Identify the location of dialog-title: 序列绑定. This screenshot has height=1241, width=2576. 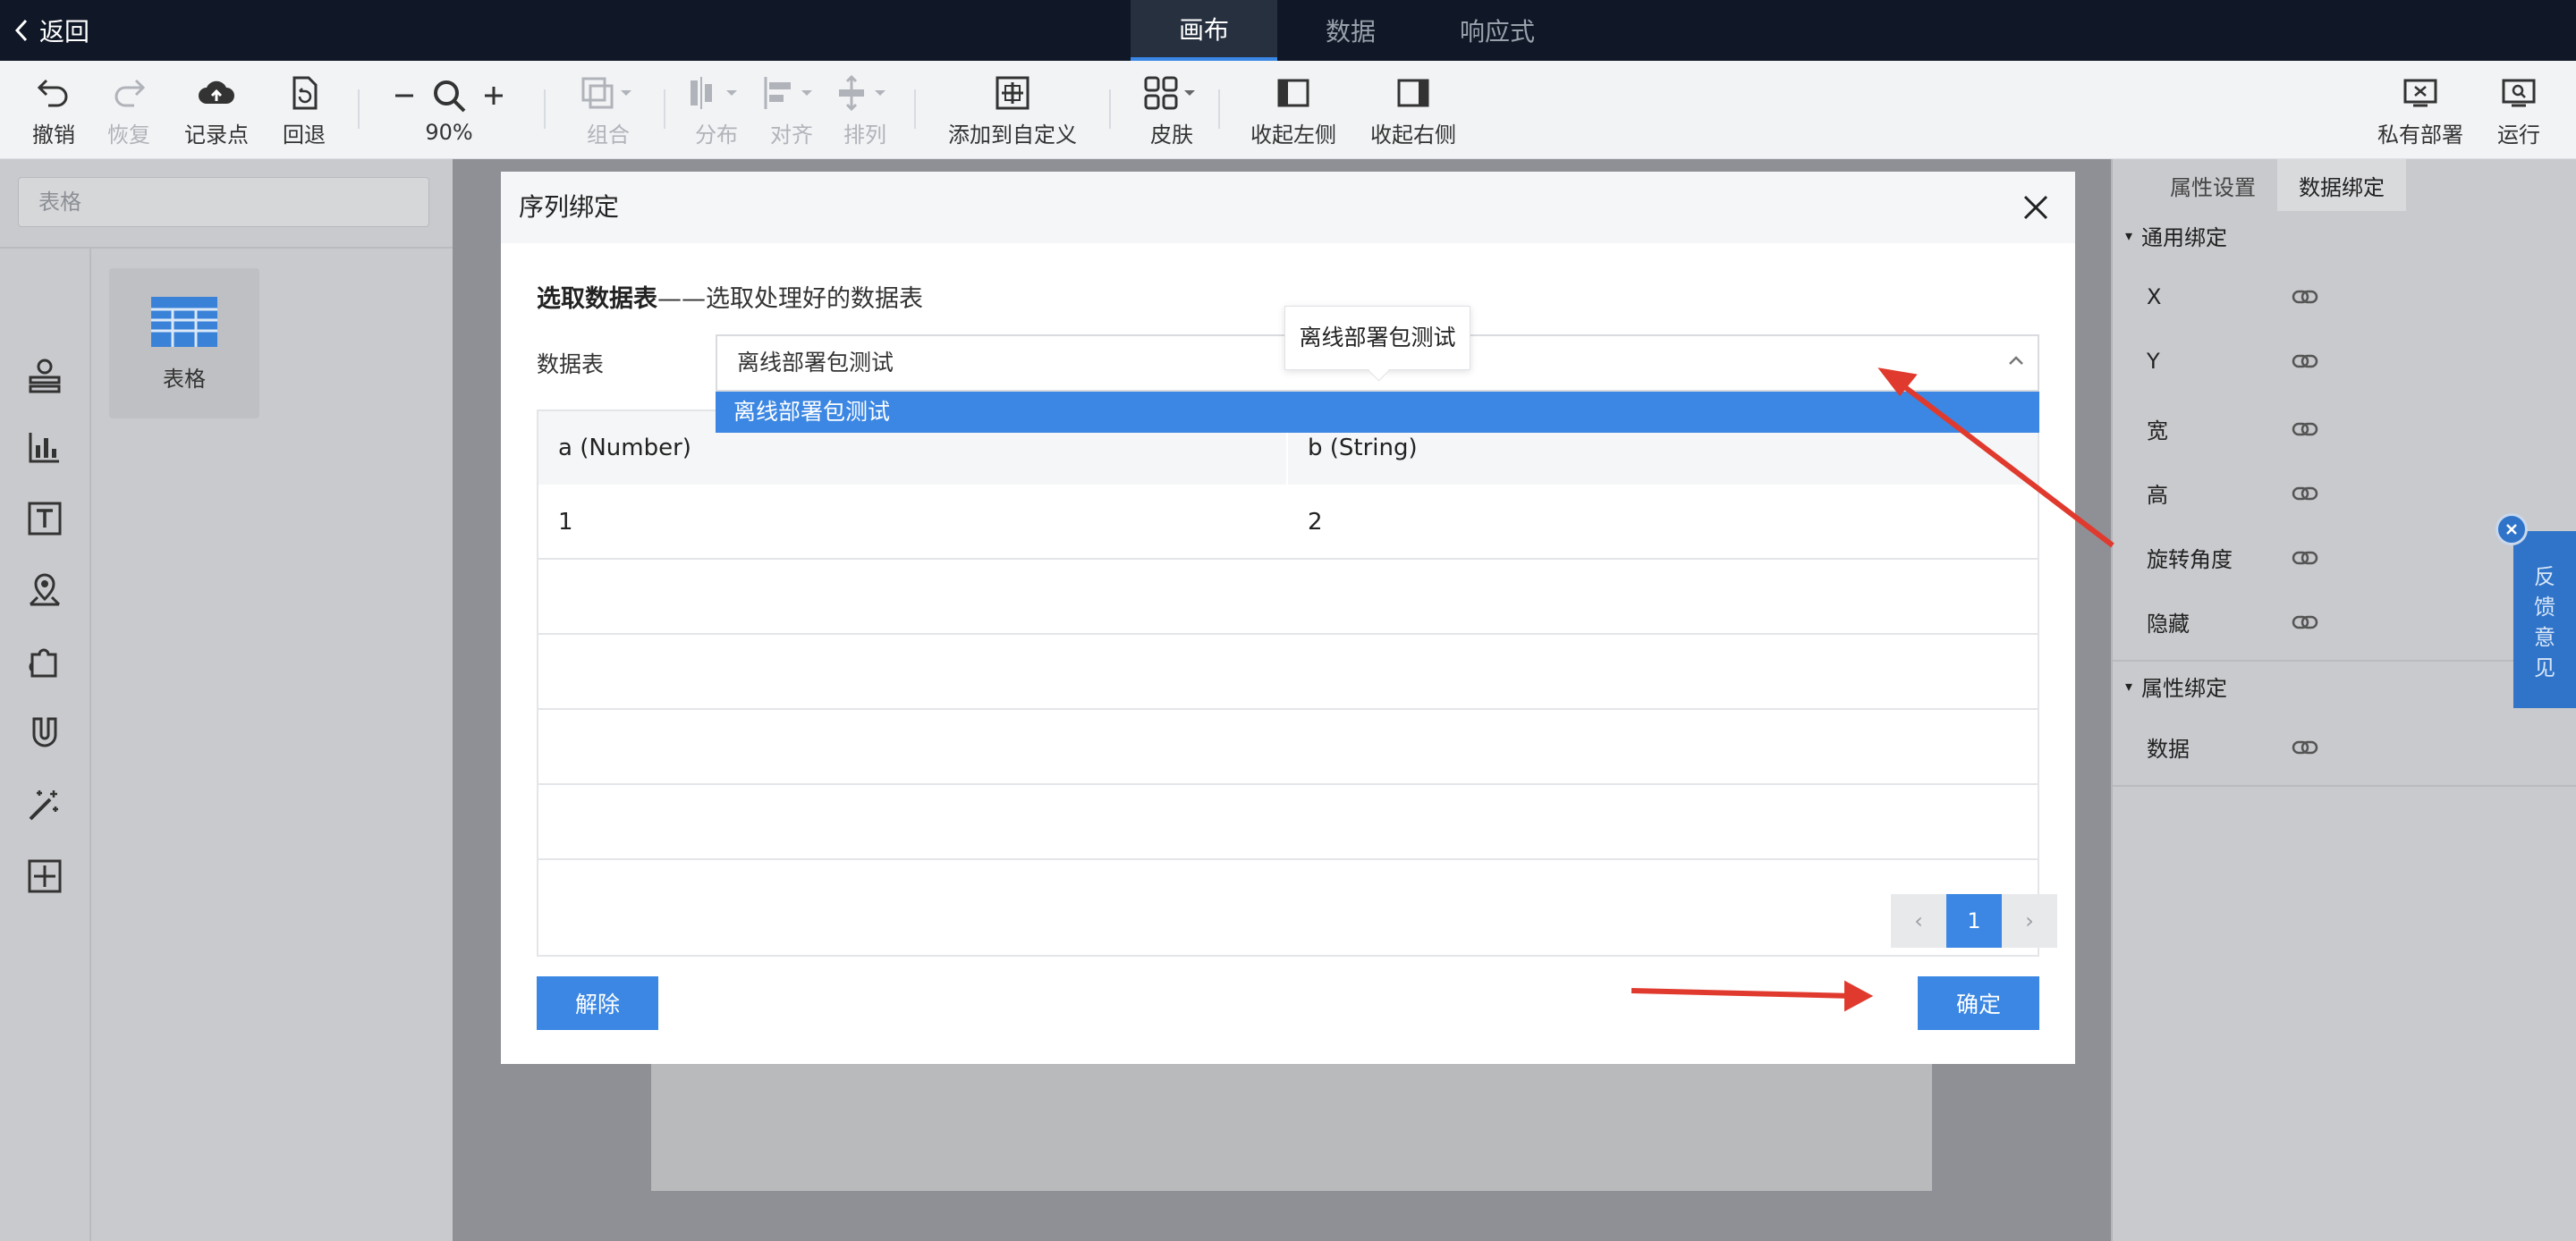
(569, 207).